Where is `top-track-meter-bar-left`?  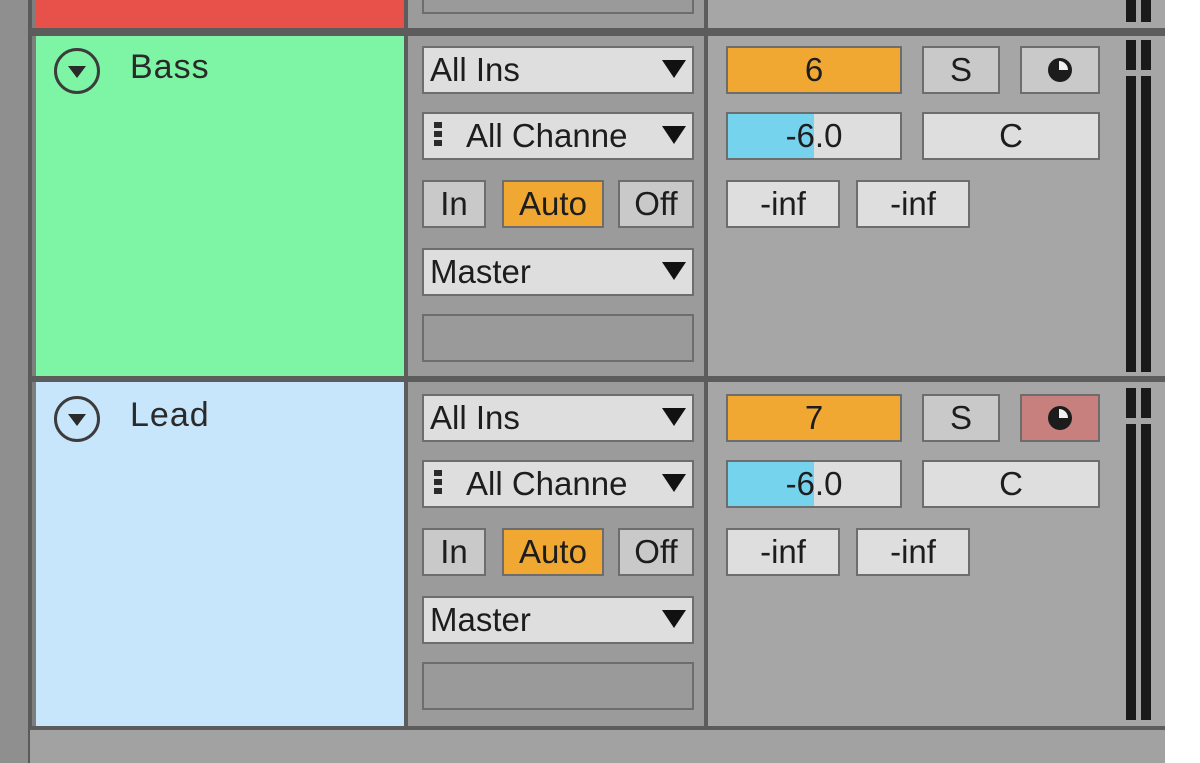
top-track-meter-bar-left is located at coordinates (1131, 11).